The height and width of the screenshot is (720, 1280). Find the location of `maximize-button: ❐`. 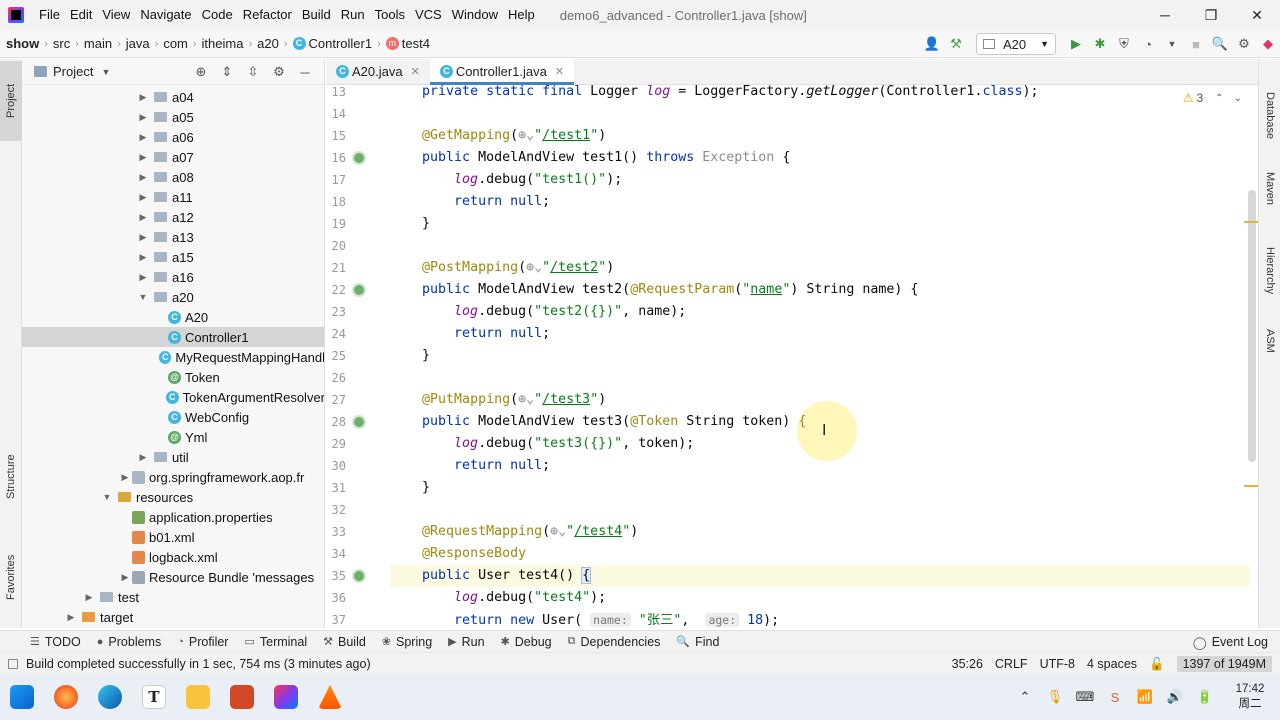

maximize-button: ❐ is located at coordinates (1211, 15).